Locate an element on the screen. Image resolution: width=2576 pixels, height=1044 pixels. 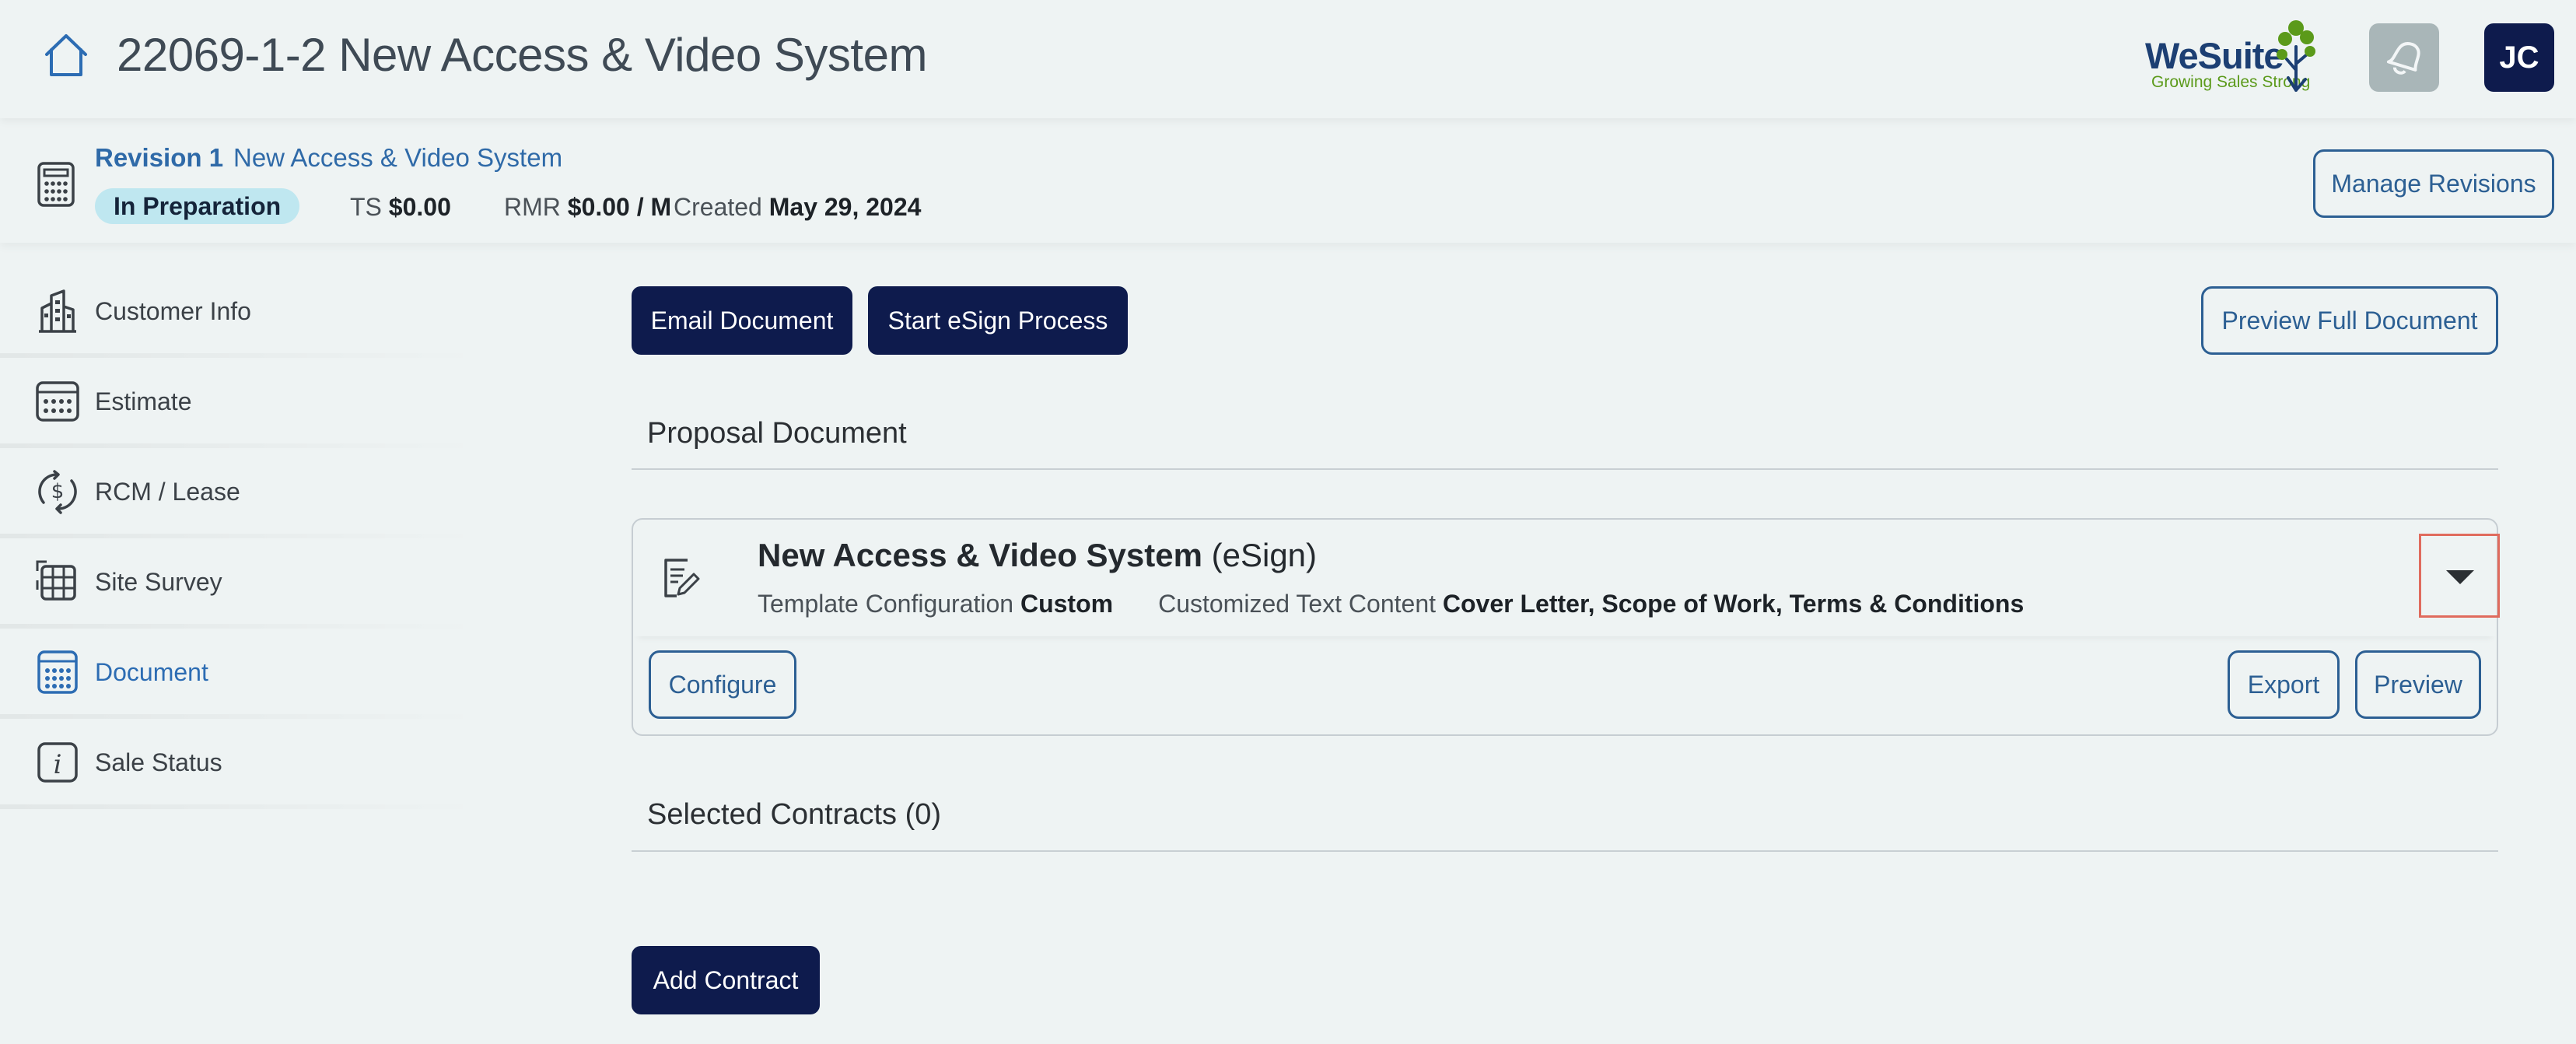
export-button: Export is located at coordinates (2284, 684).